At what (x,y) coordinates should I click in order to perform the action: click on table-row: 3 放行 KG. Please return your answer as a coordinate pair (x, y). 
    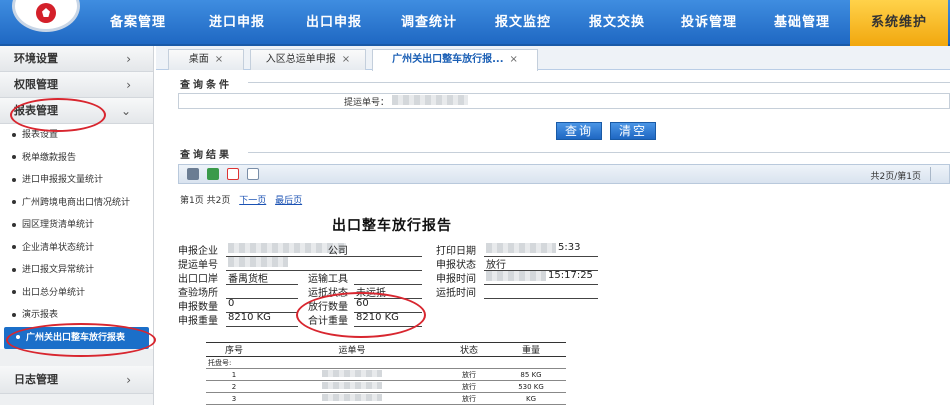
    Looking at the image, I should click on (386, 398).